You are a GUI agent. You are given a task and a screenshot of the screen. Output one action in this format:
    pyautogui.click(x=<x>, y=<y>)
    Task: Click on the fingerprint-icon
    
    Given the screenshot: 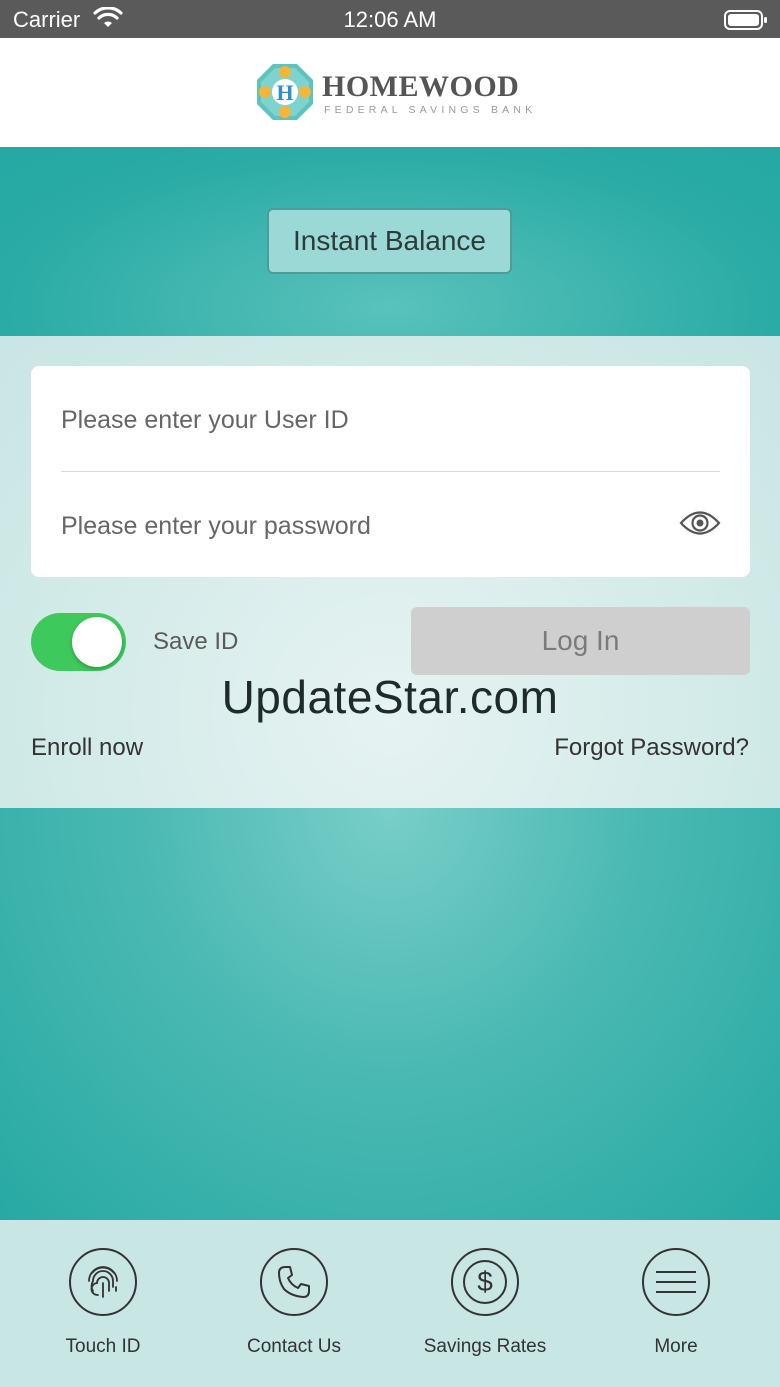 What is the action you would take?
    pyautogui.click(x=103, y=1282)
    